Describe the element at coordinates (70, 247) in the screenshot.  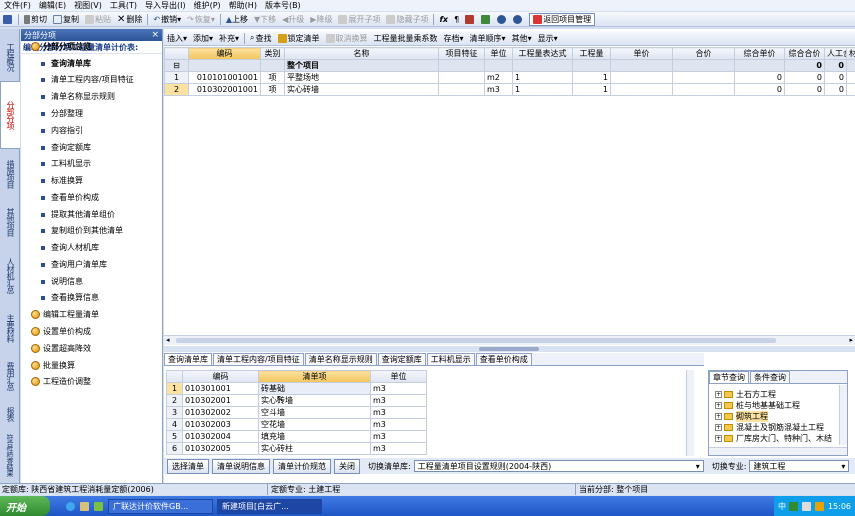
I see `nav-sub-item: 查询人材机库` at that location.